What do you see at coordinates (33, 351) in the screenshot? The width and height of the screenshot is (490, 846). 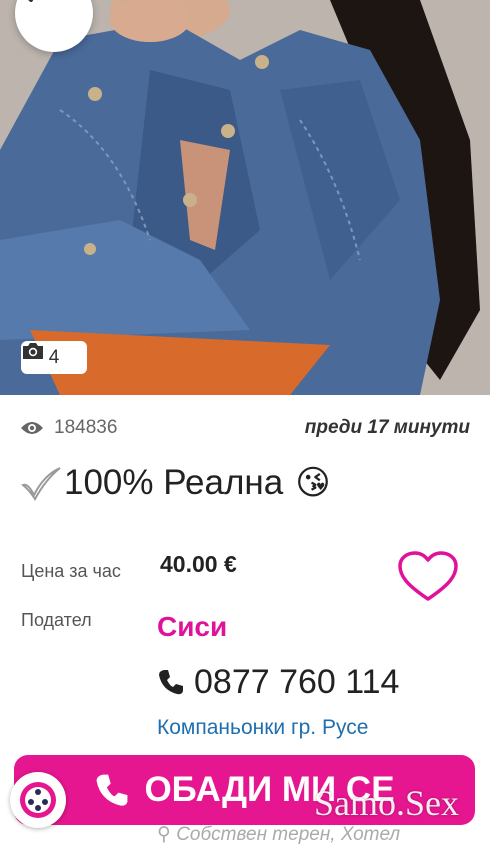 I see `camera-icon` at bounding box center [33, 351].